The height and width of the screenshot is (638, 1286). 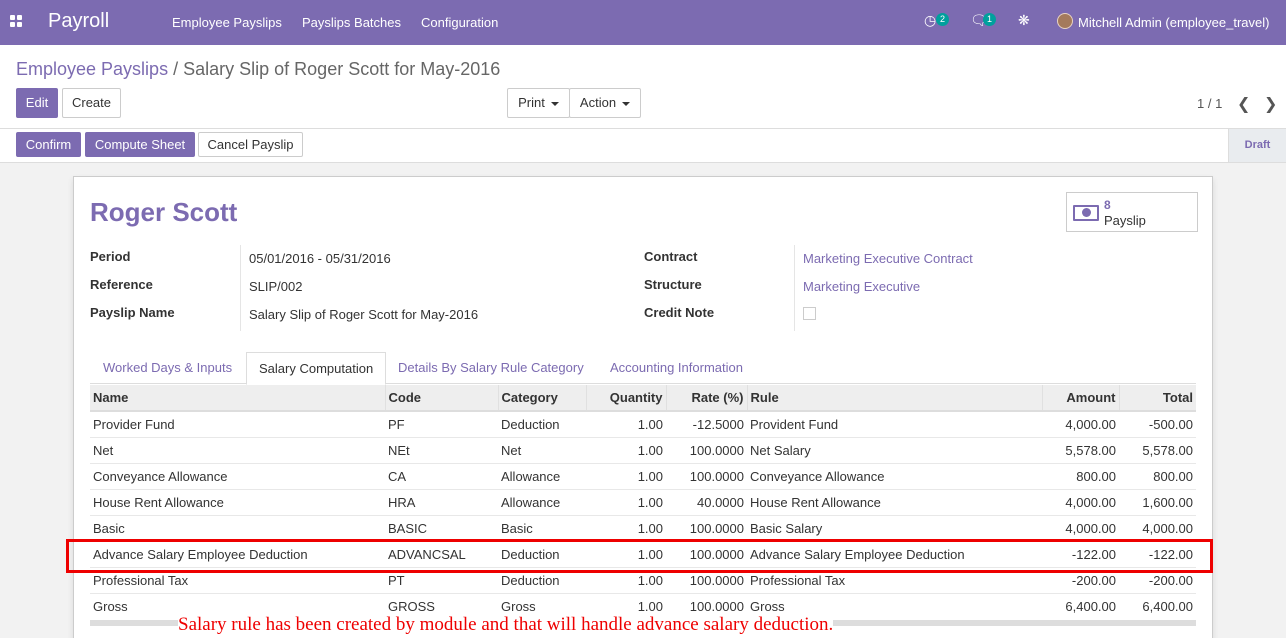 What do you see at coordinates (542, 501) in the screenshot?
I see `cell-category: Allowance` at bounding box center [542, 501].